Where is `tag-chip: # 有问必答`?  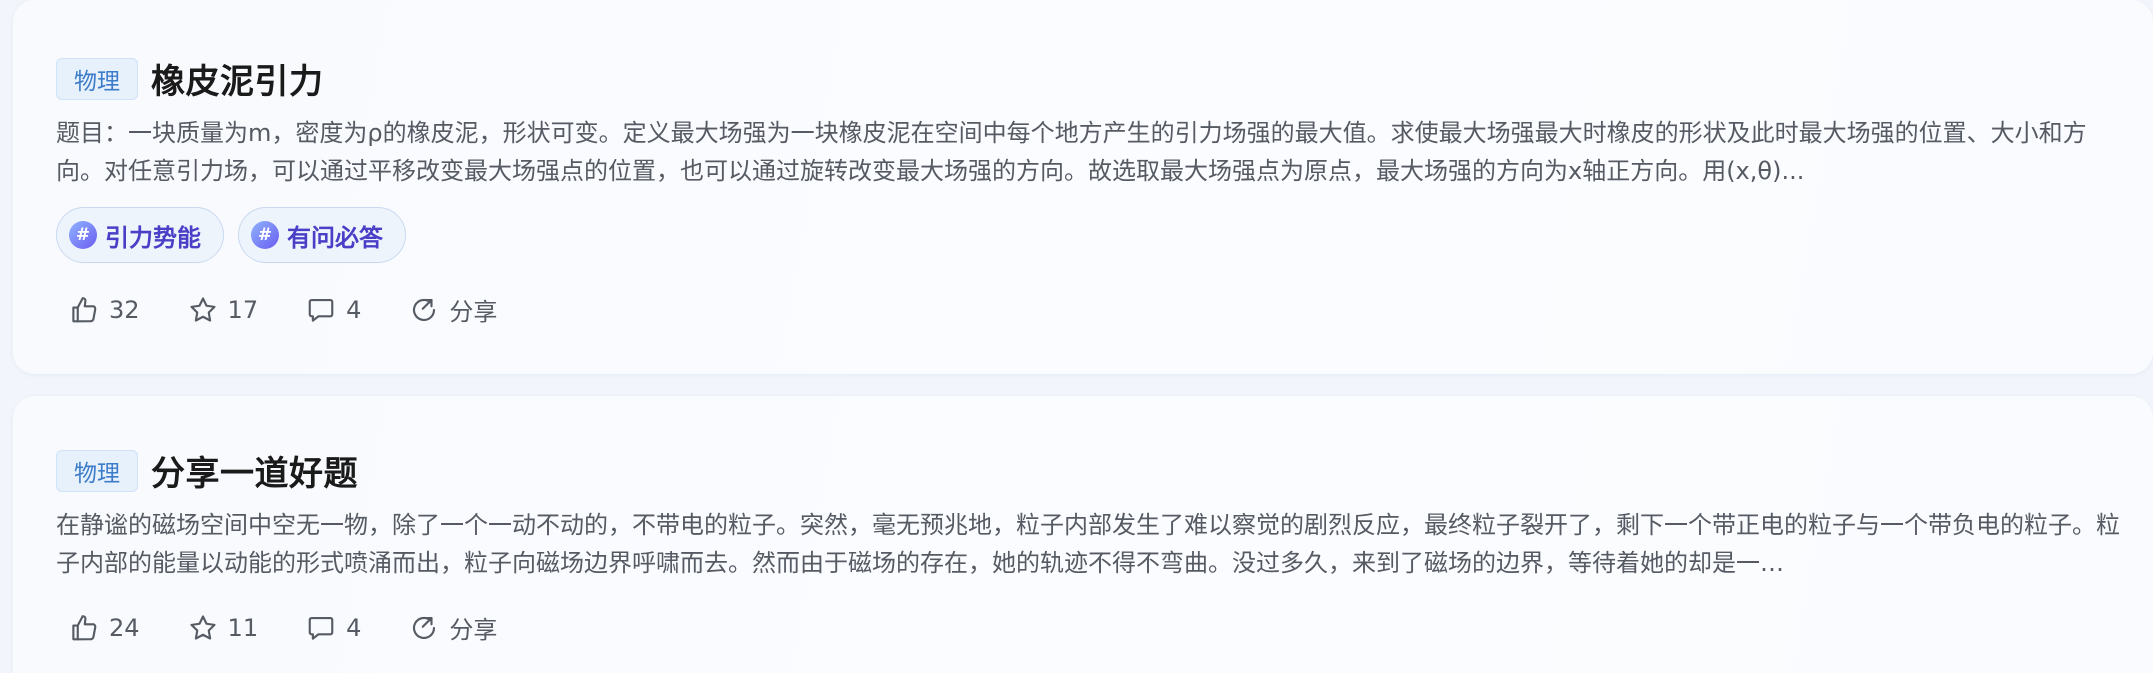 tag-chip: # 有问必答 is located at coordinates (322, 235).